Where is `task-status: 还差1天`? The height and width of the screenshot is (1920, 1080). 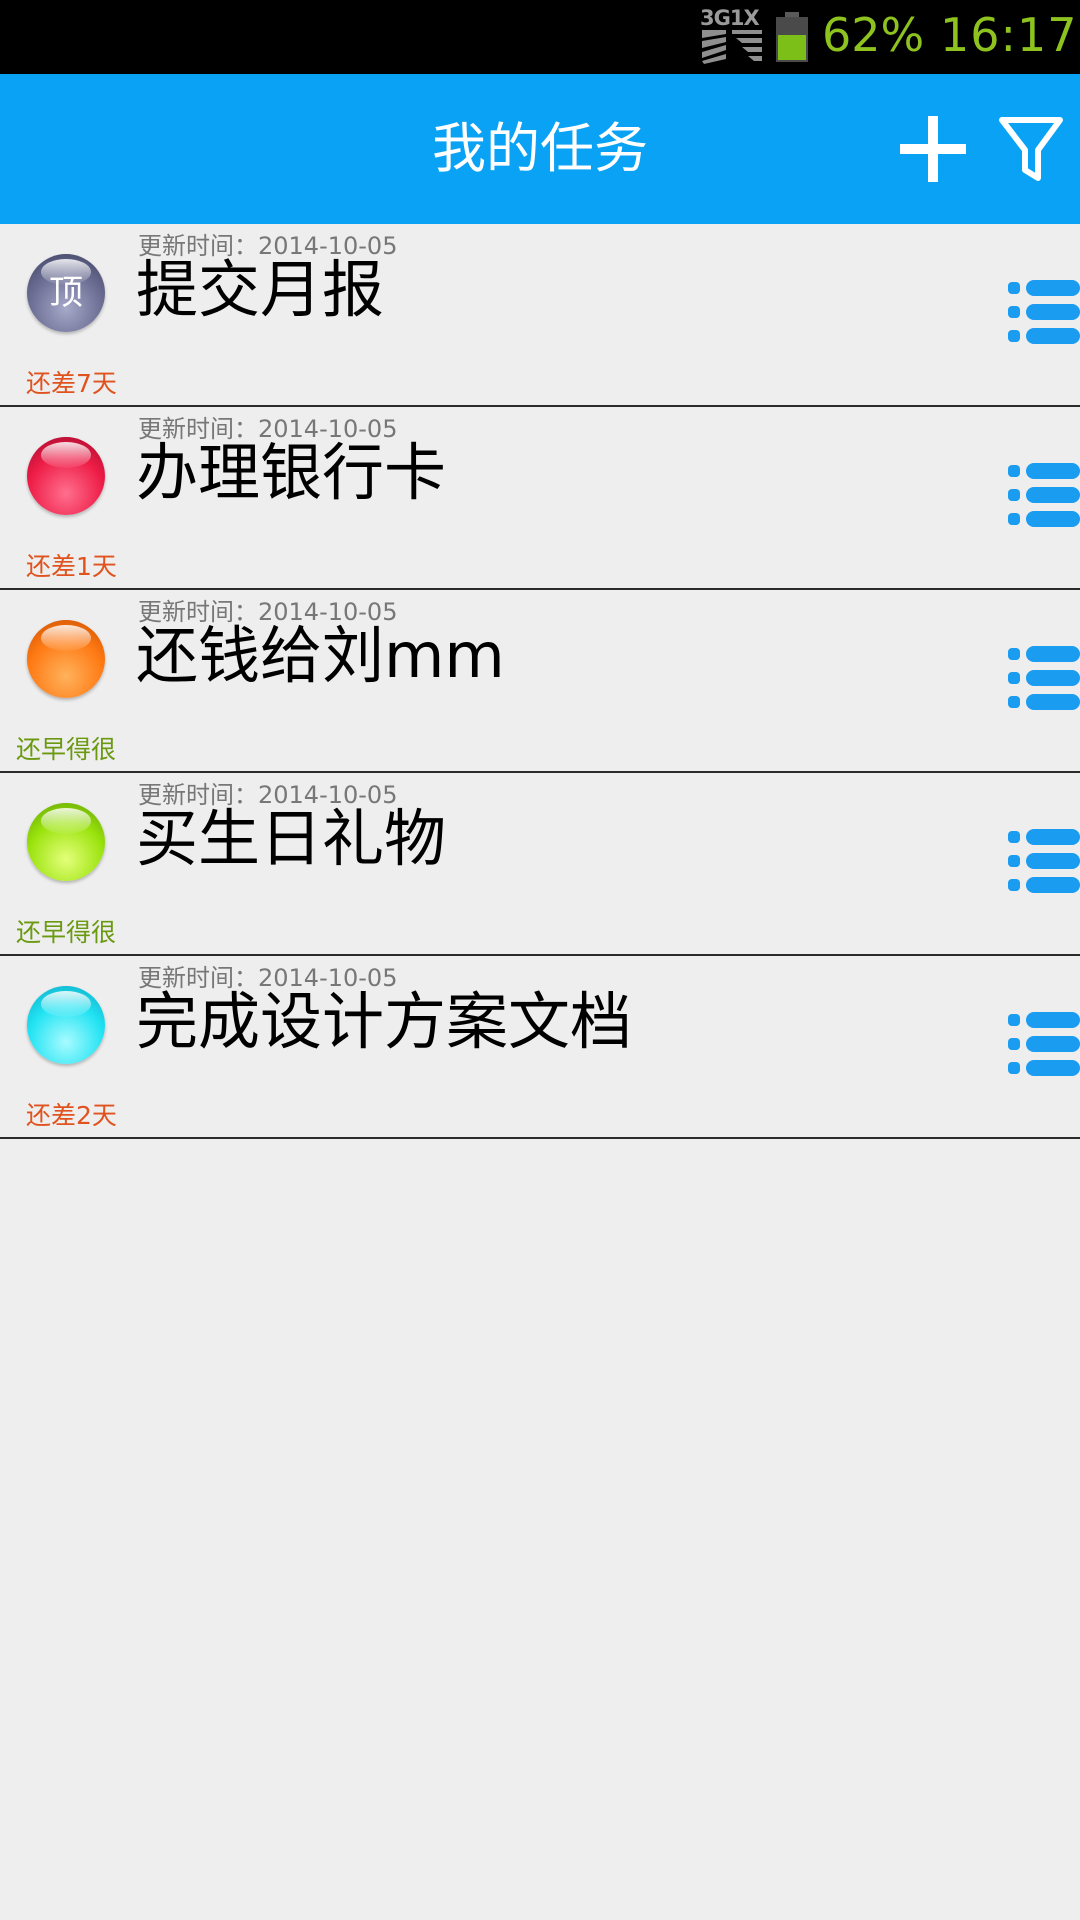 task-status: 还差1天 is located at coordinates (71, 566).